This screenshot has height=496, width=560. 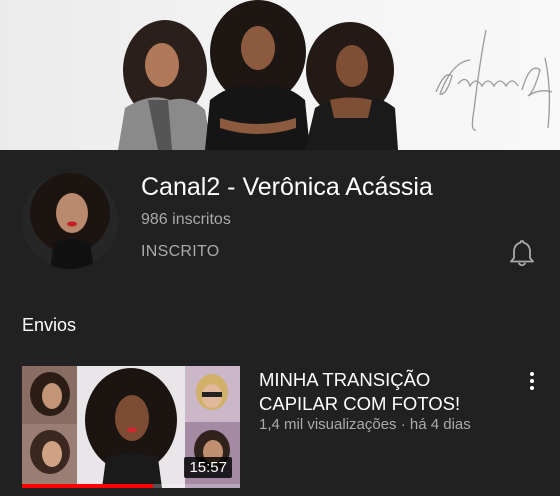 I want to click on bell-icon, so click(x=522, y=253).